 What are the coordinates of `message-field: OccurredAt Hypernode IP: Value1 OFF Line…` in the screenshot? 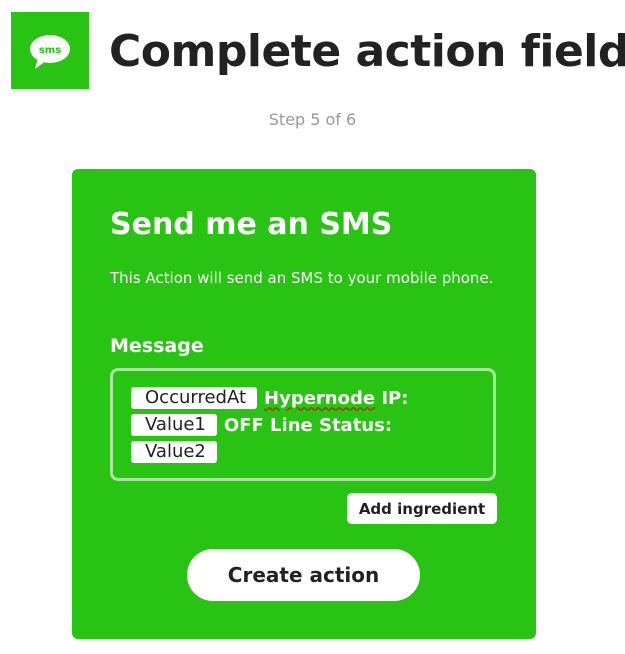 It's located at (303, 424).